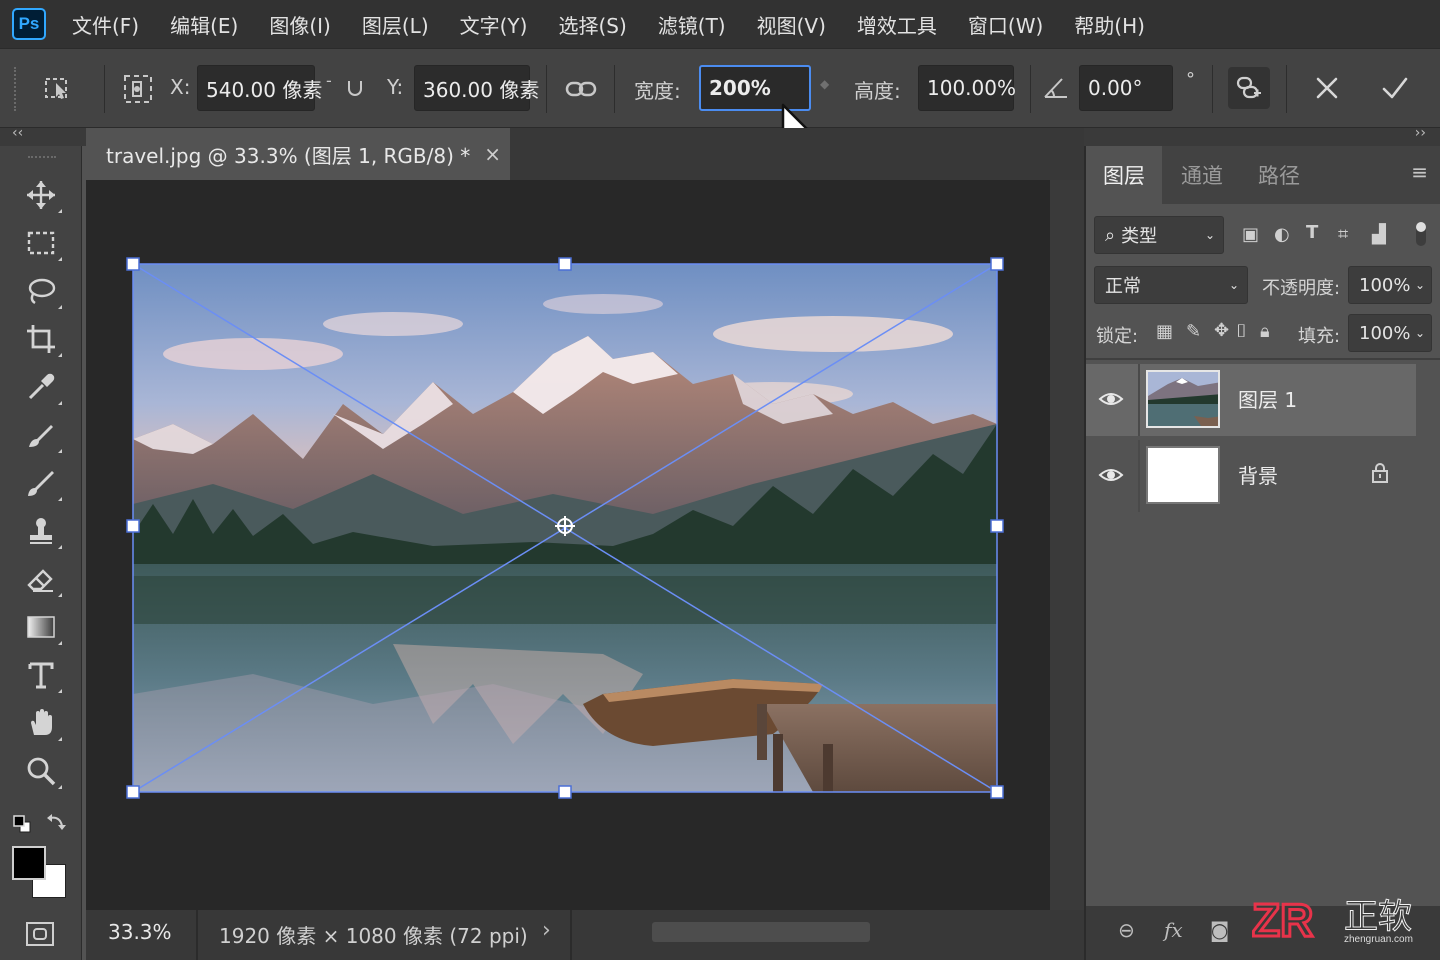 This screenshot has width=1440, height=960. I want to click on transform-tool-icon, so click(57, 90).